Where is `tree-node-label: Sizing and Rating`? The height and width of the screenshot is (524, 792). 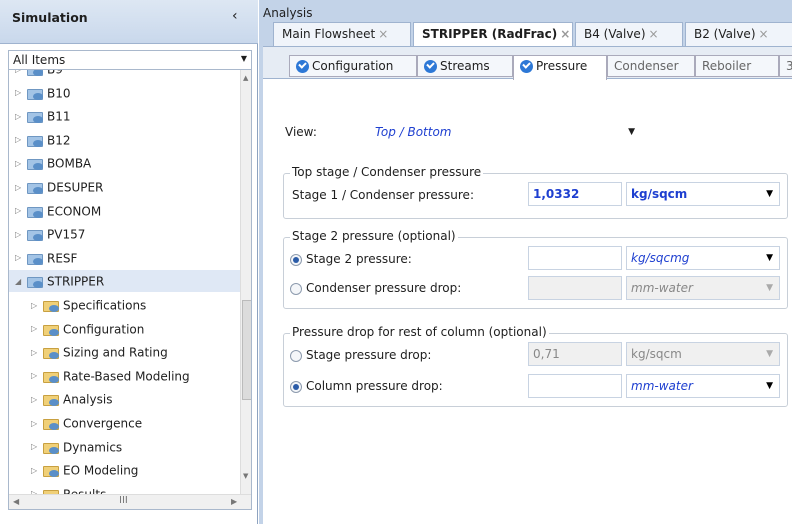 tree-node-label: Sizing and Rating is located at coordinates (115, 352).